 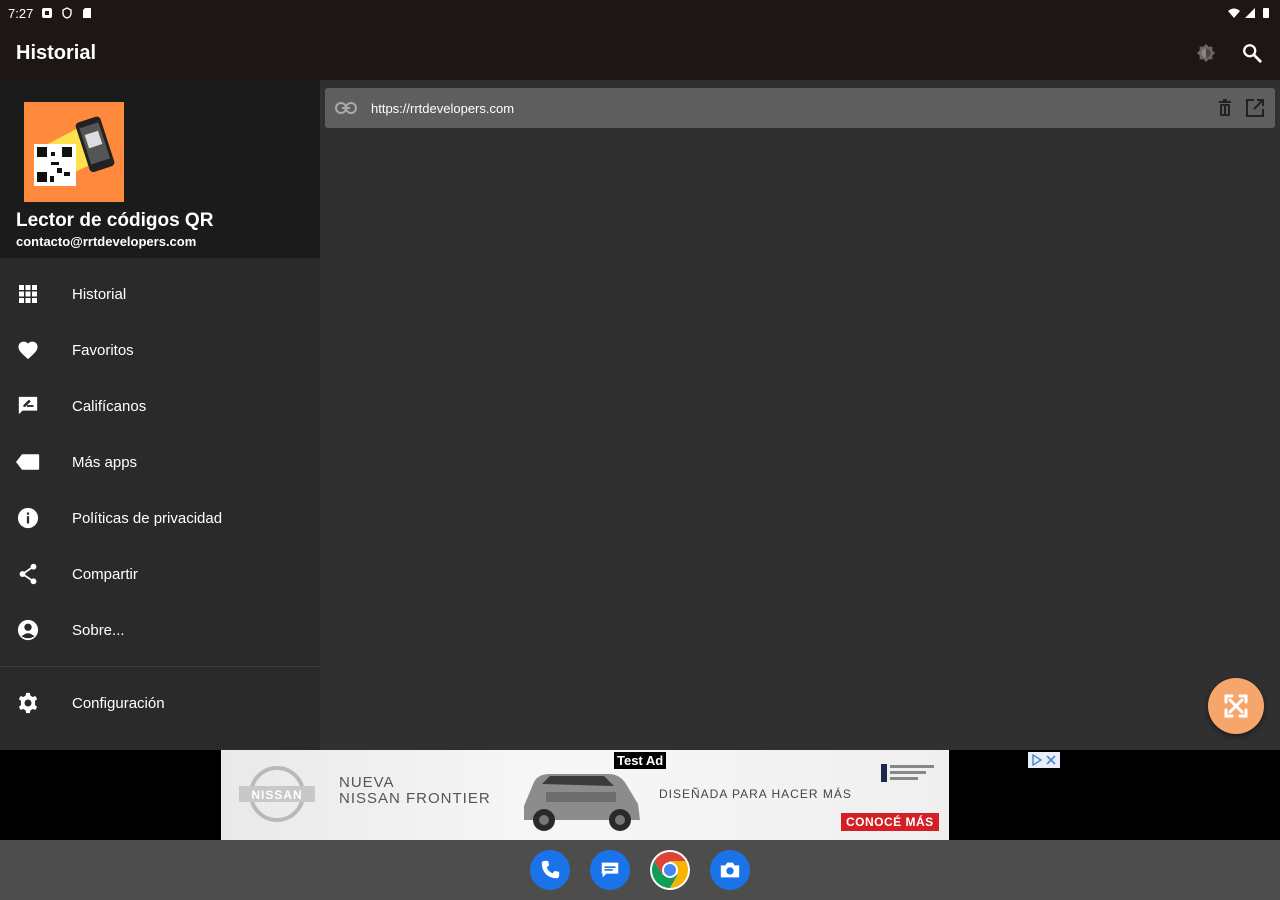 I want to click on ad-tagline: DISEÑADA PARA HACER MÁS, so click(x=755, y=794).